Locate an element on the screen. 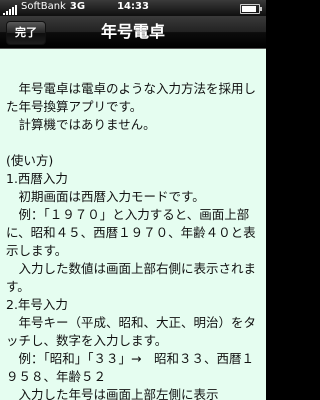 The width and height of the screenshot is (320, 400). page-title: 年号電卓 is located at coordinates (132, 31).